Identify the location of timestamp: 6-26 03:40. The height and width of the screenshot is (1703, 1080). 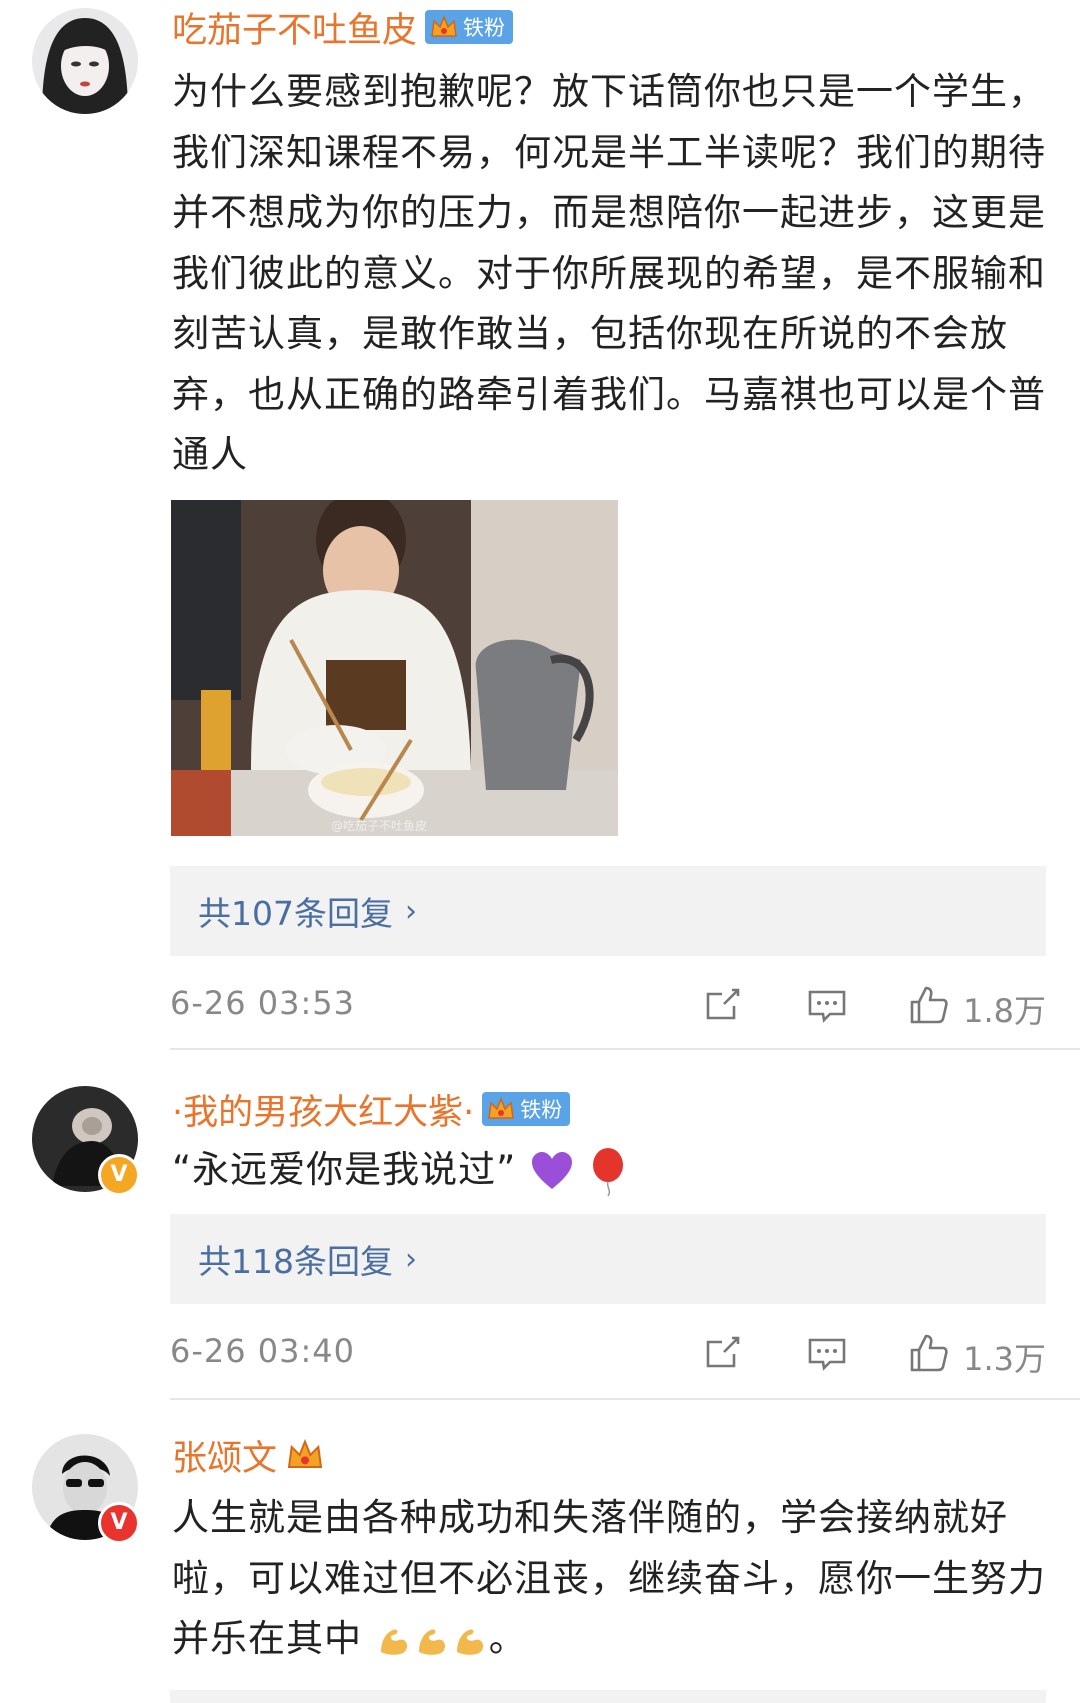
(263, 1351).